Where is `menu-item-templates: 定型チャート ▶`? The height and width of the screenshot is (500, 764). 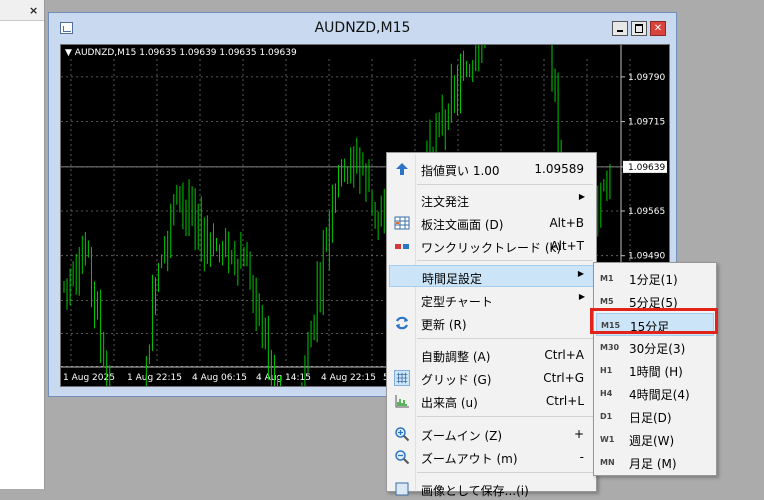
menu-item-templates: 定型チャート ▶ is located at coordinates (491, 300).